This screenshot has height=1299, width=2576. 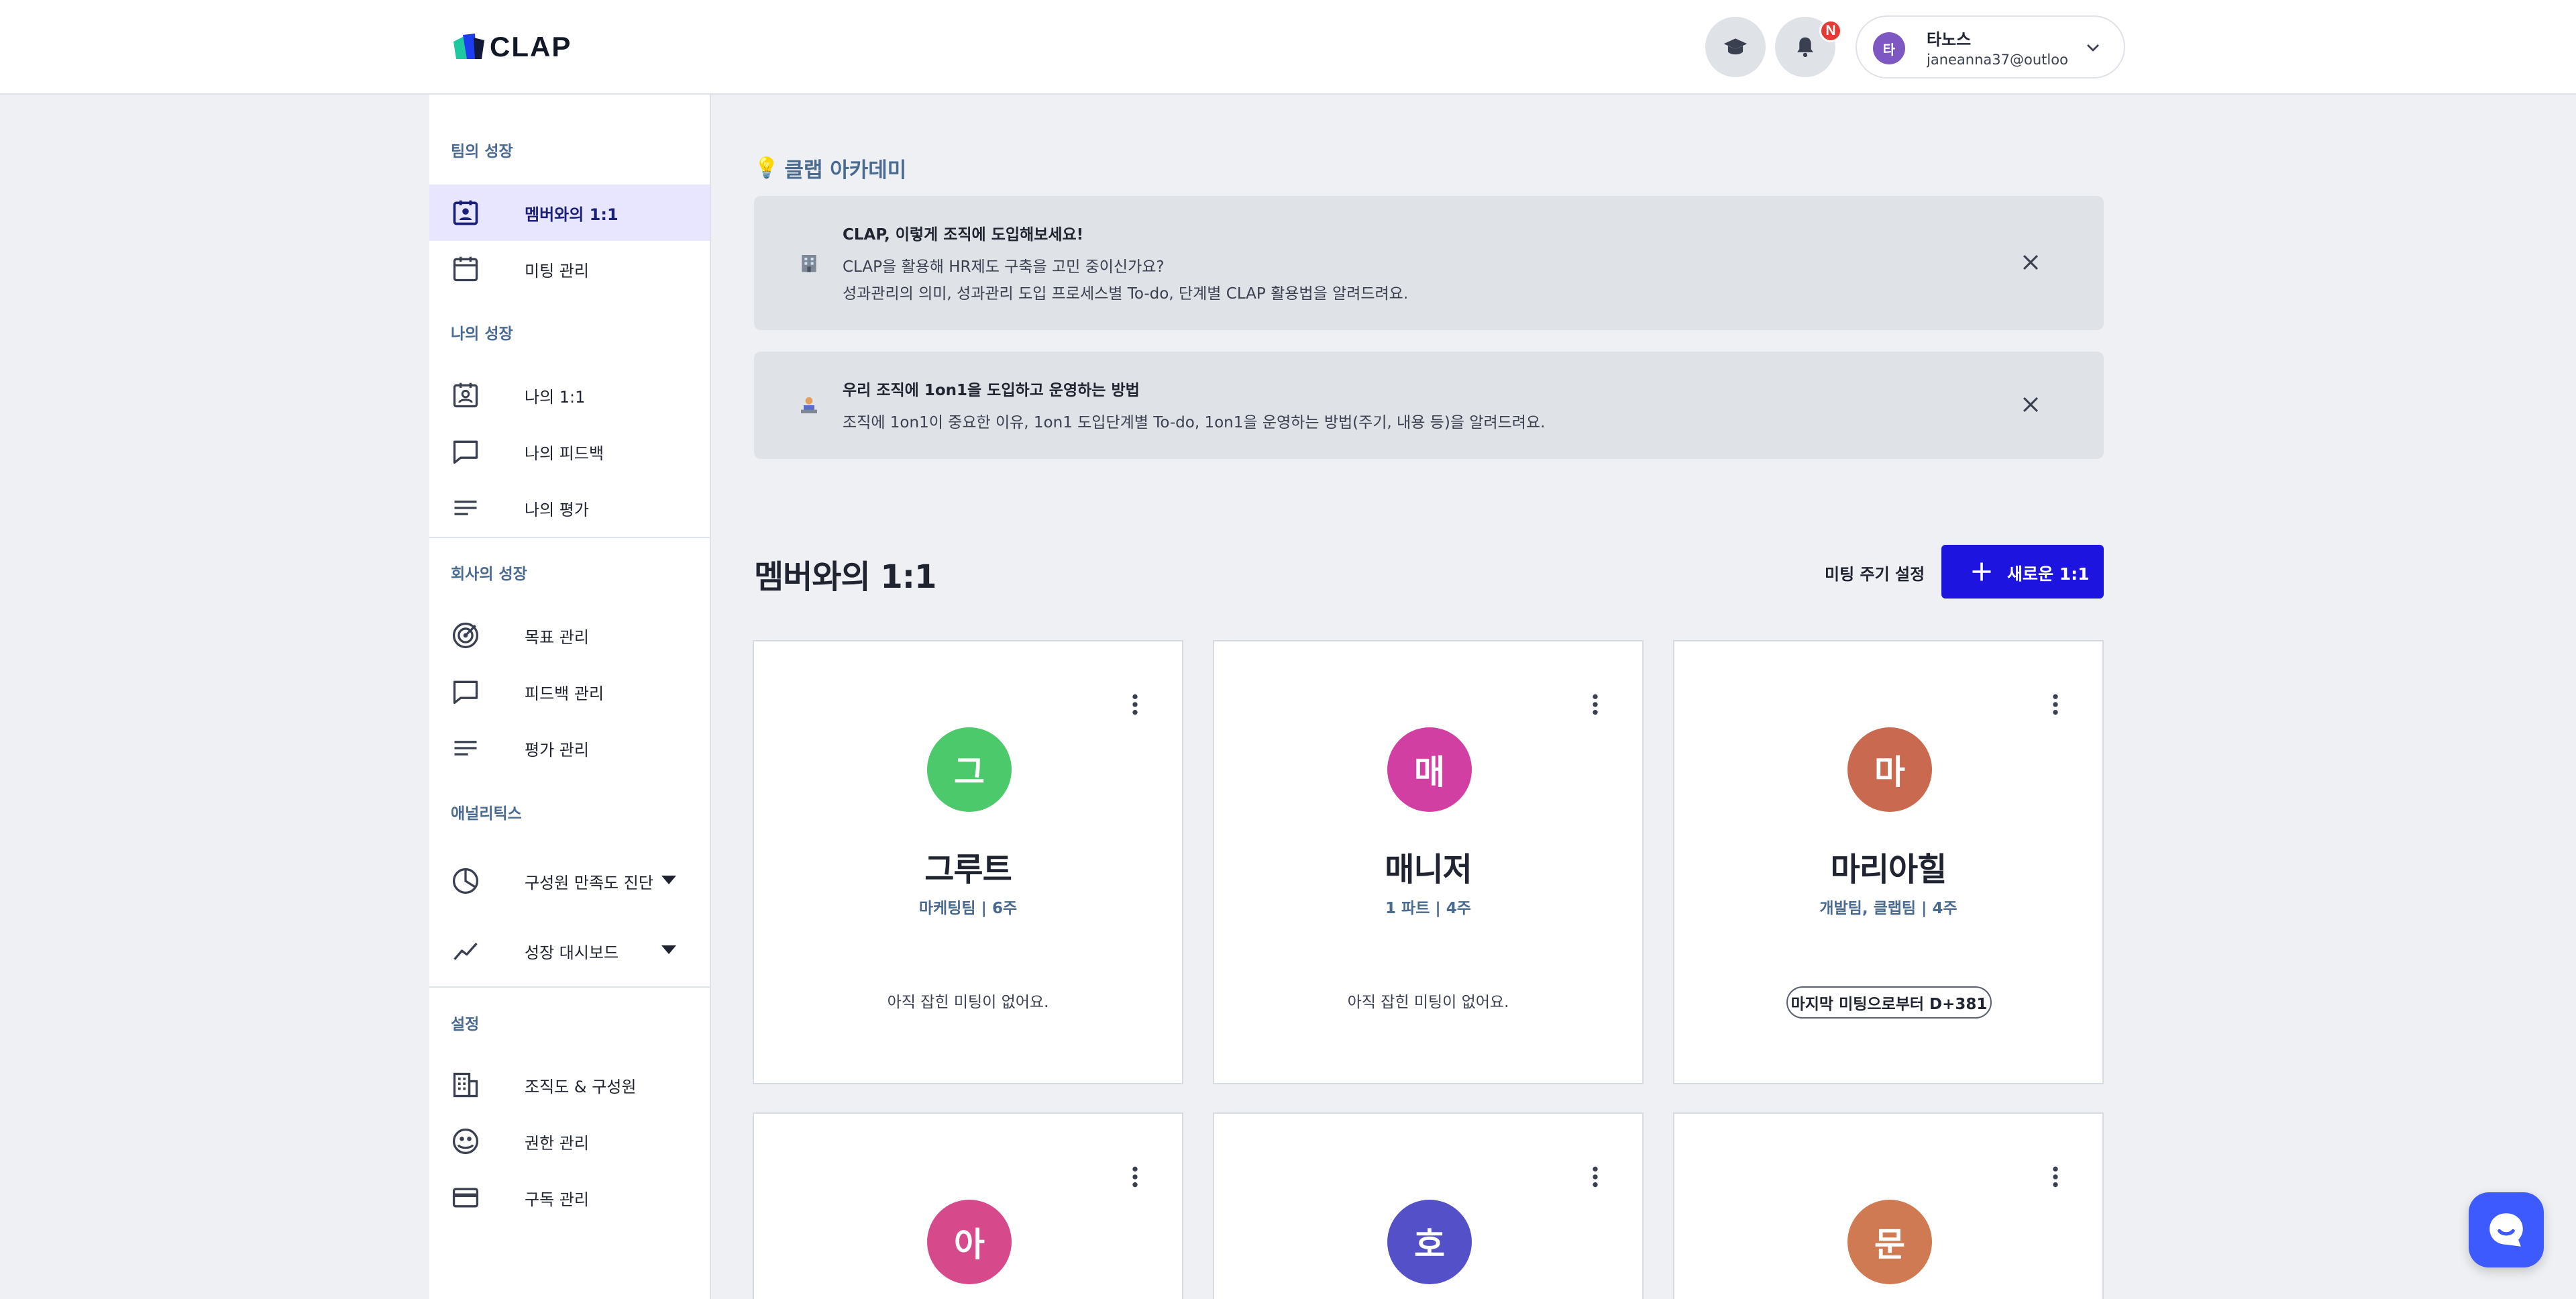 I want to click on sidebar-item-label: 구성원 만족도 진단, so click(x=589, y=883).